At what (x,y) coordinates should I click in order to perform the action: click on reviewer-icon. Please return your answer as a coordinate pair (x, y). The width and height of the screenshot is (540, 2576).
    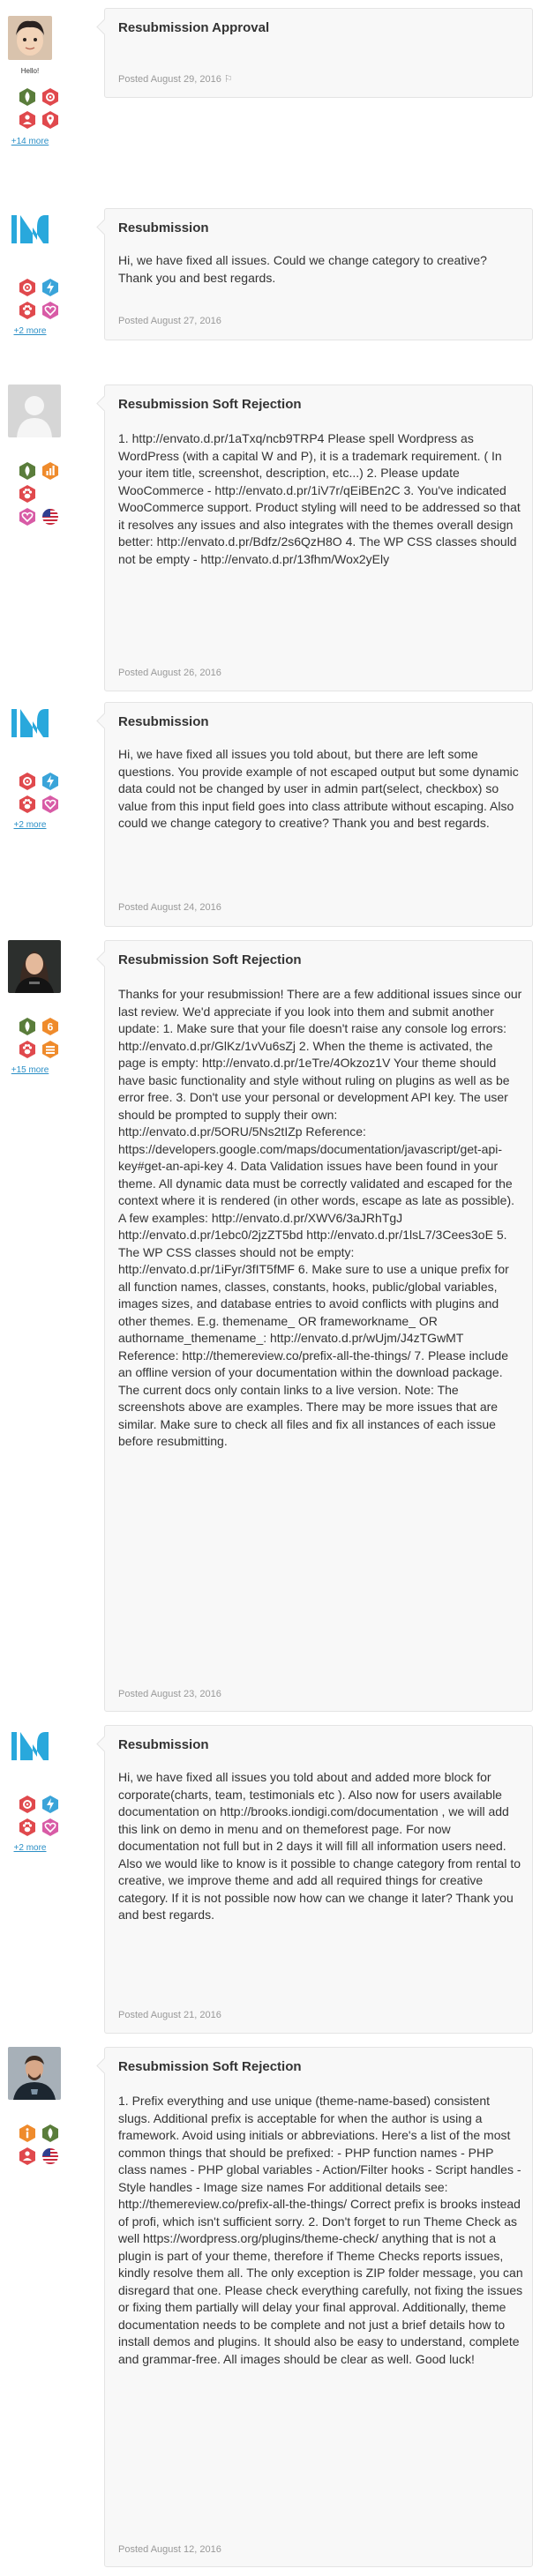
    Looking at the image, I should click on (27, 2133).